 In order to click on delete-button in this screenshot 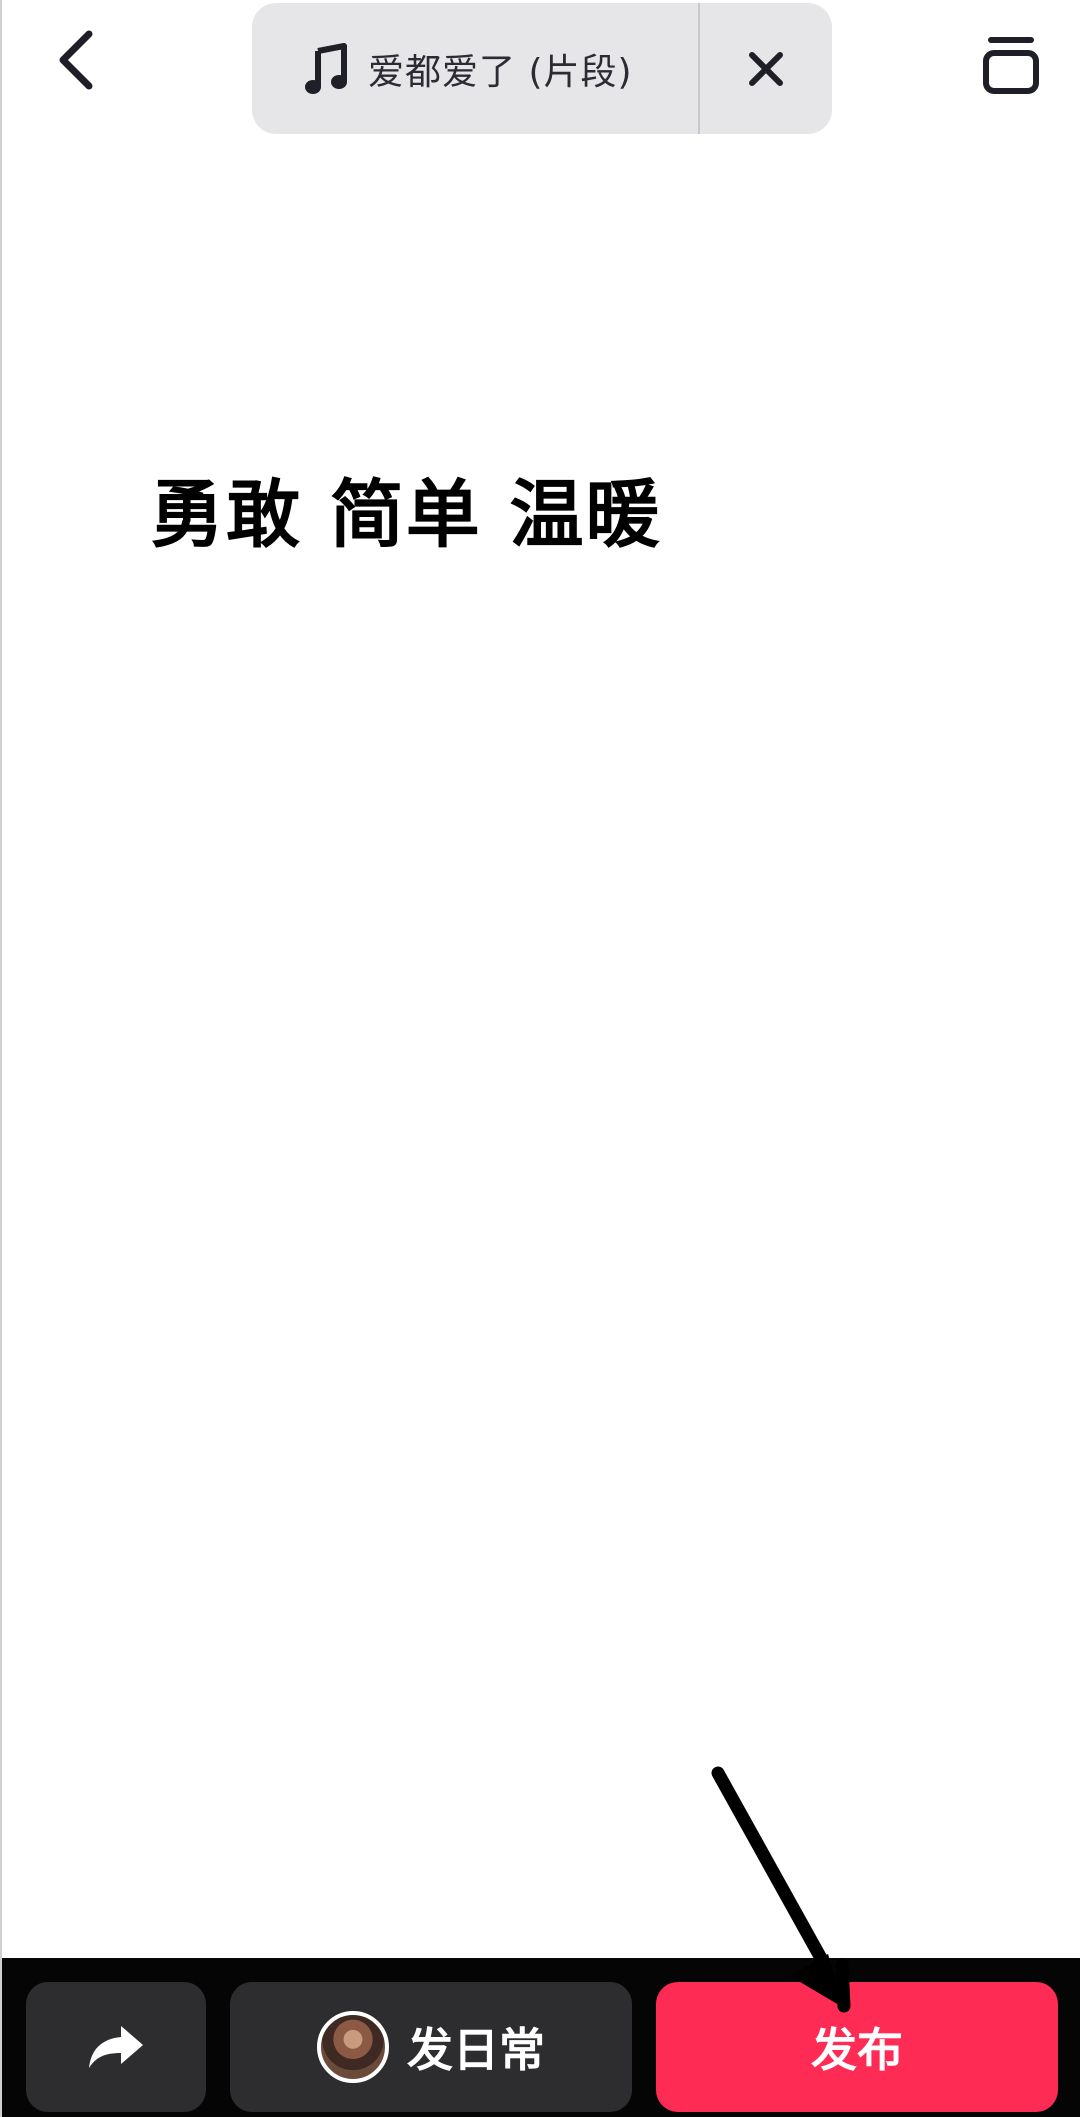, I will do `click(1011, 64)`.